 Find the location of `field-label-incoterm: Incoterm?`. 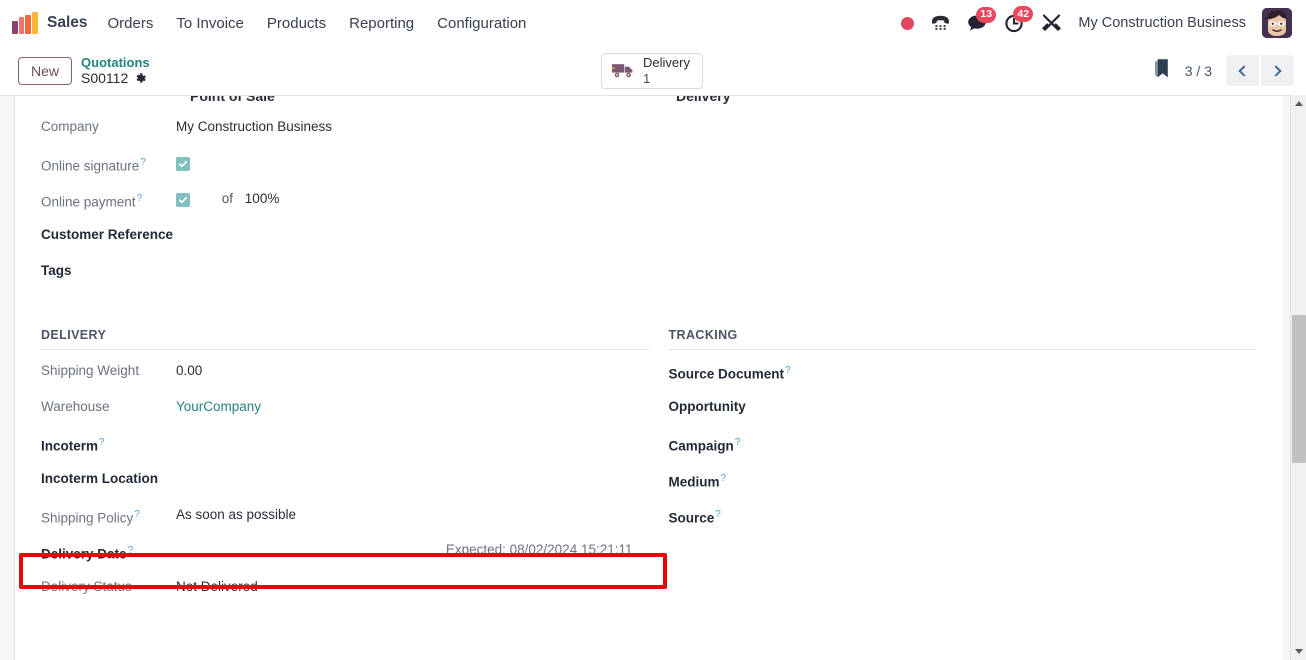

field-label-incoterm: Incoterm? is located at coordinates (73, 445).